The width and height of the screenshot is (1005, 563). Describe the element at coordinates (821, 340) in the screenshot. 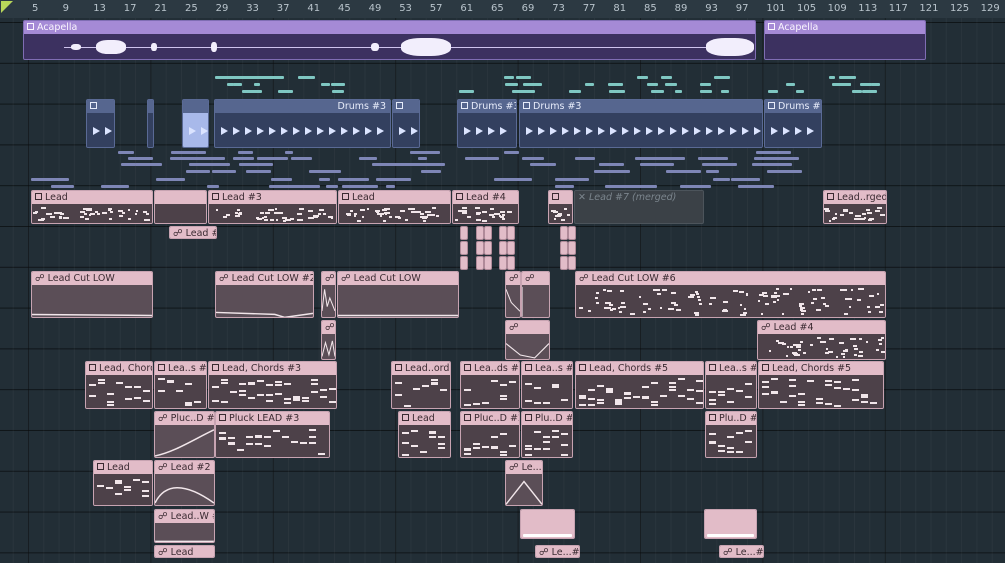

I see `automation-clip-lead-4: ☍ Lead #4` at that location.